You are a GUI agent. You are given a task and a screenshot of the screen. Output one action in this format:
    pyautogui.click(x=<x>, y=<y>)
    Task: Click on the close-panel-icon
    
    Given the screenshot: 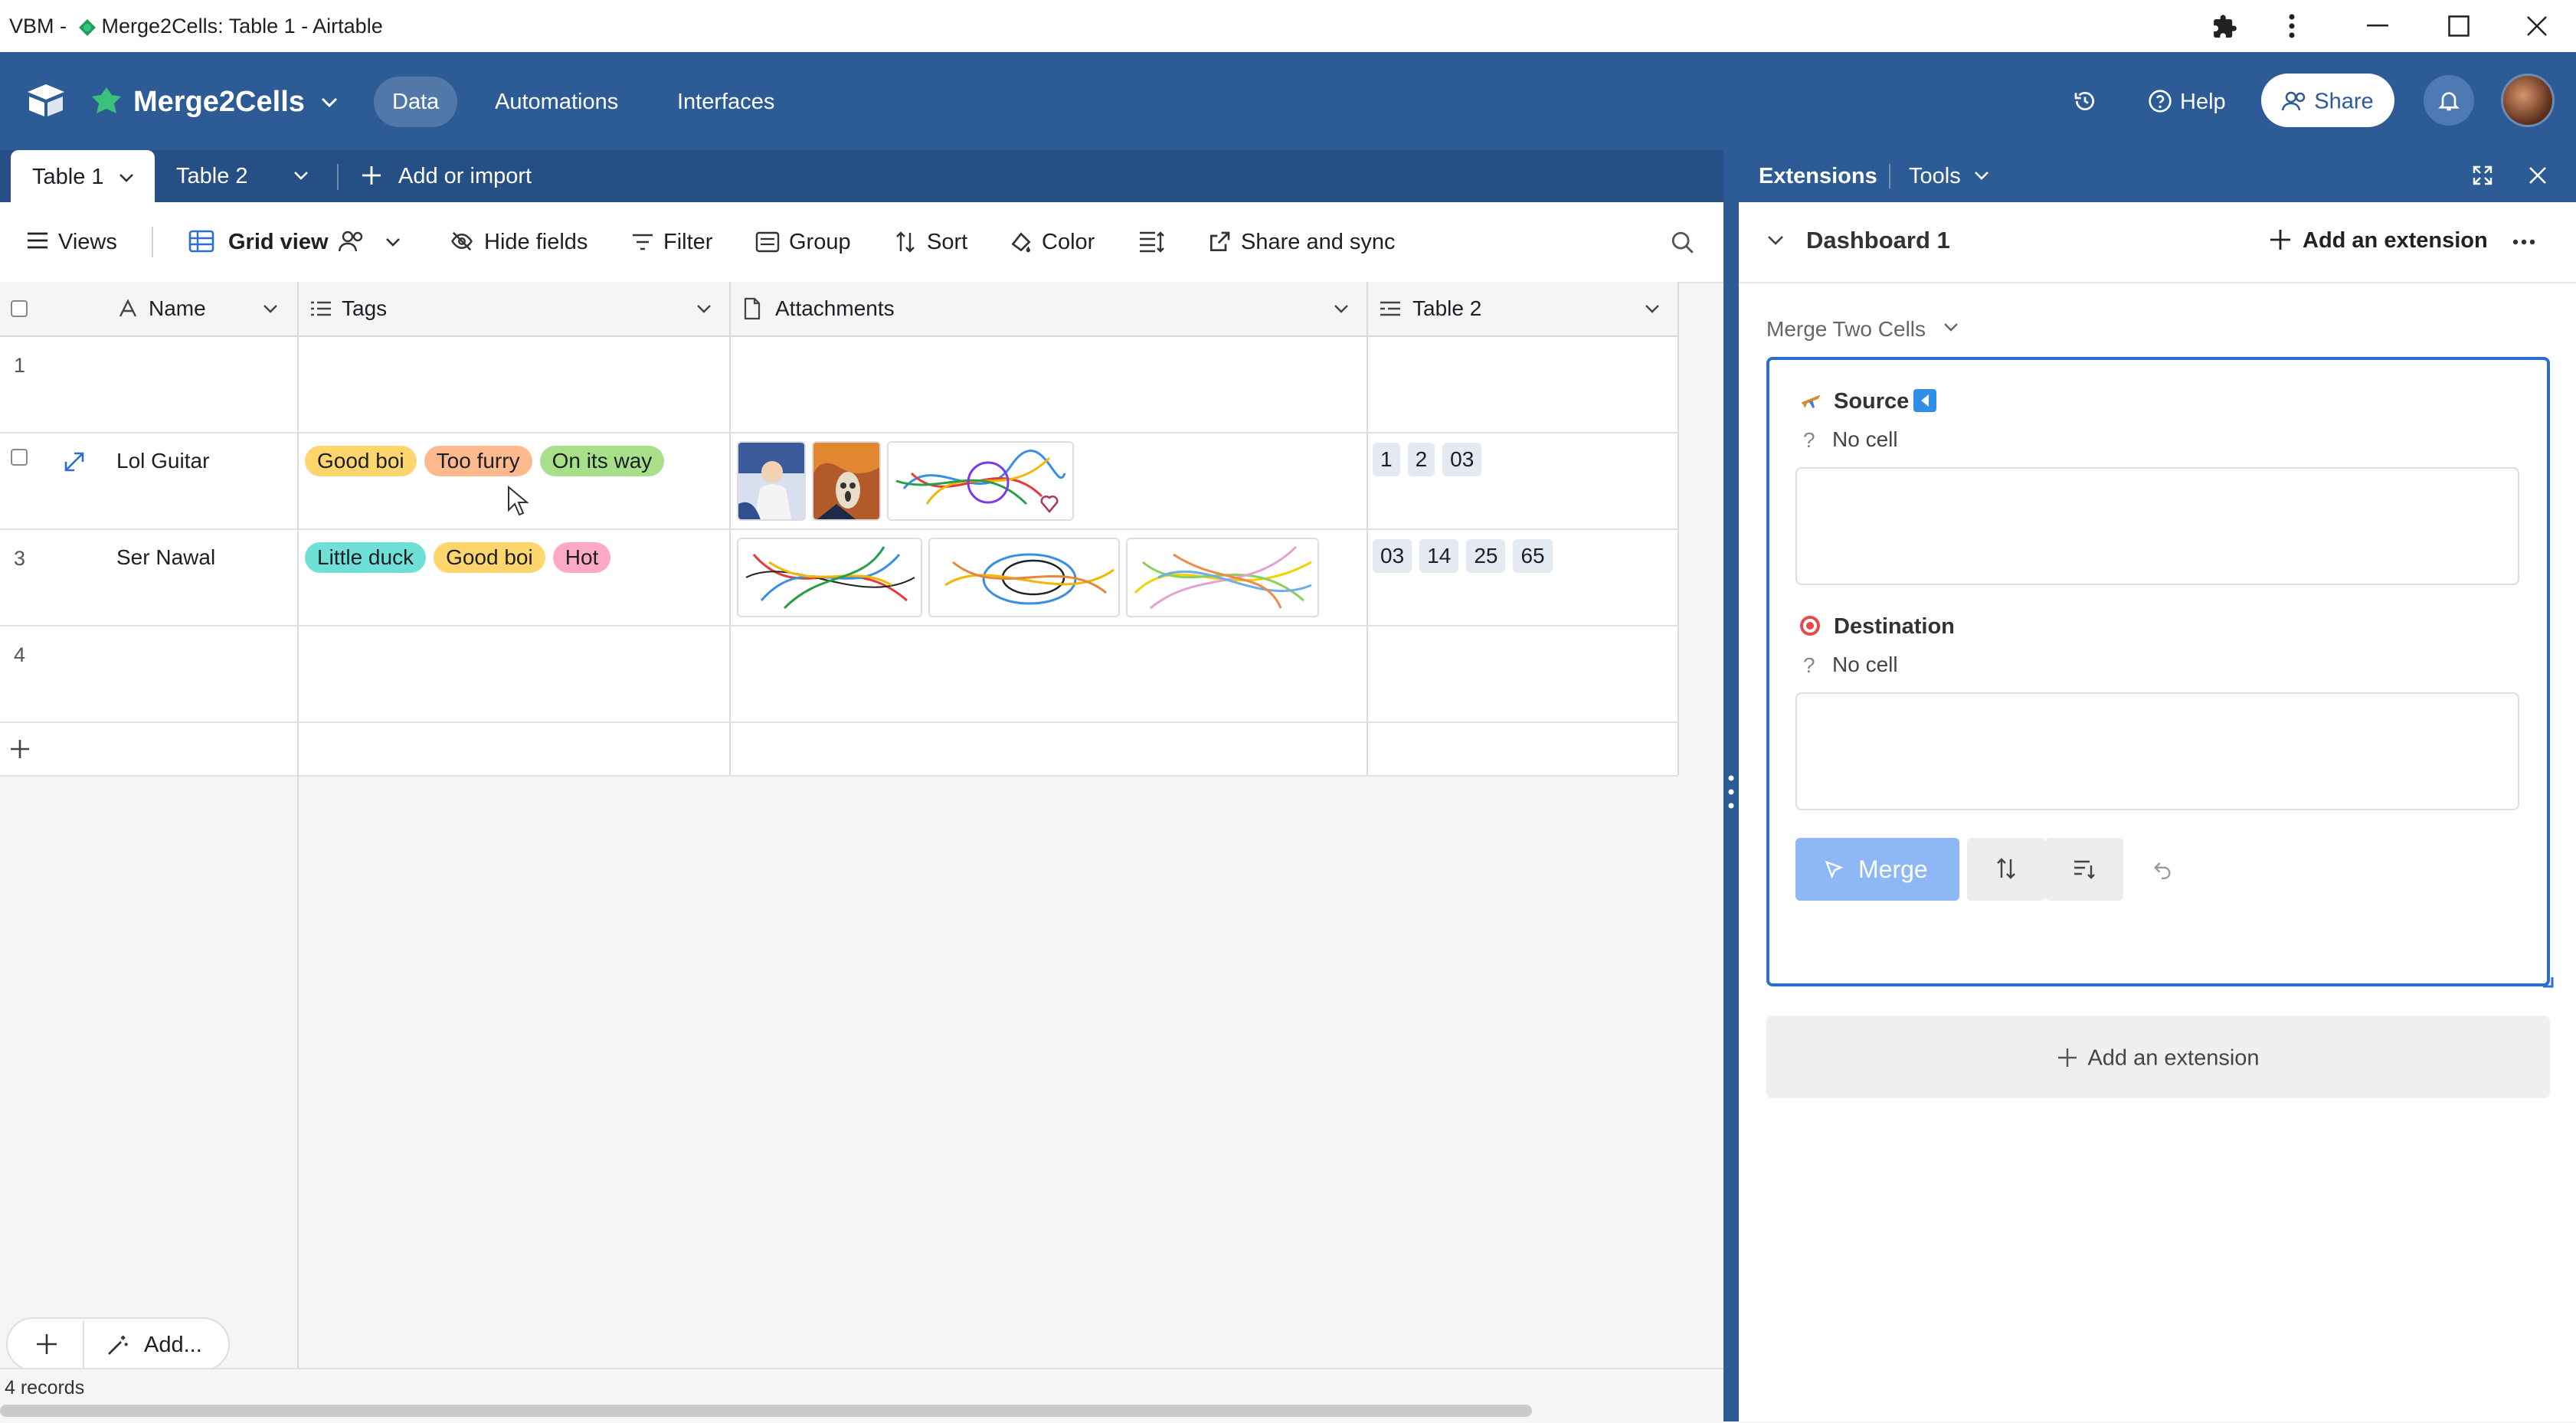 What is the action you would take?
    pyautogui.click(x=2538, y=175)
    